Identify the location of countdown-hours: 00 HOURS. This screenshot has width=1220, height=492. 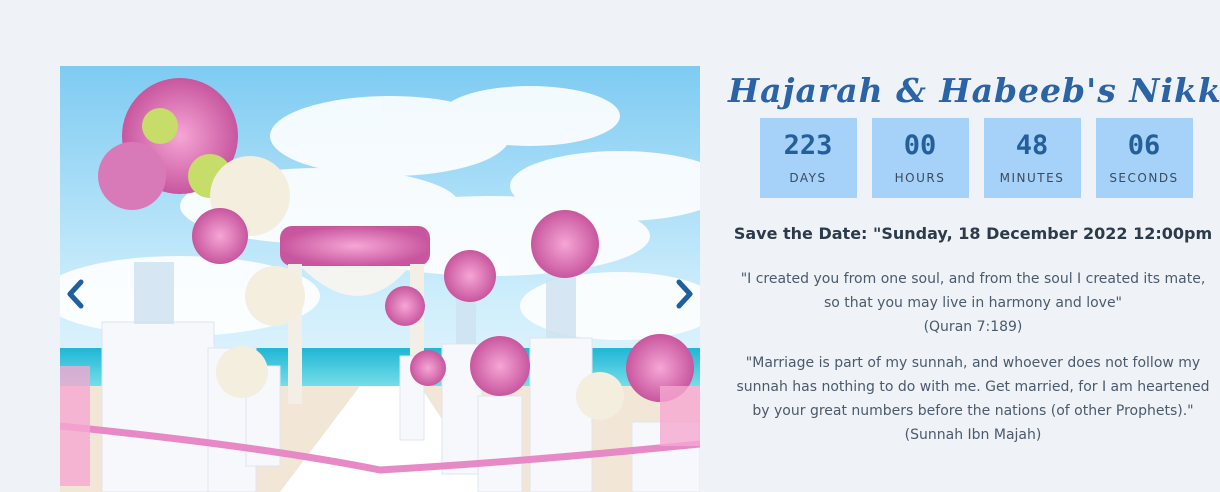
(920, 158).